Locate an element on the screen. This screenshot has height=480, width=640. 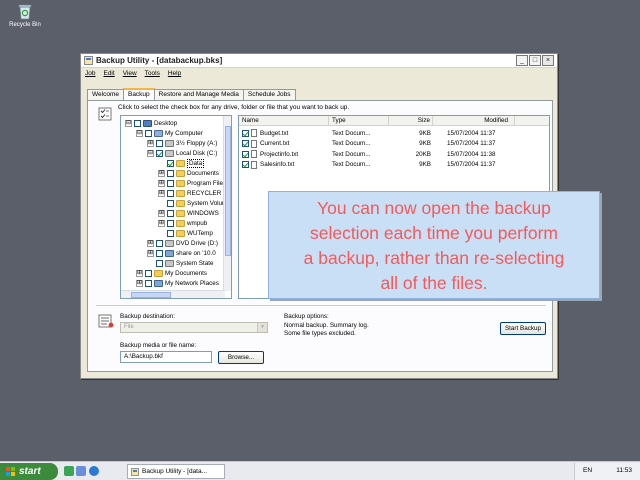
menu-view: View is located at coordinates (130, 73).